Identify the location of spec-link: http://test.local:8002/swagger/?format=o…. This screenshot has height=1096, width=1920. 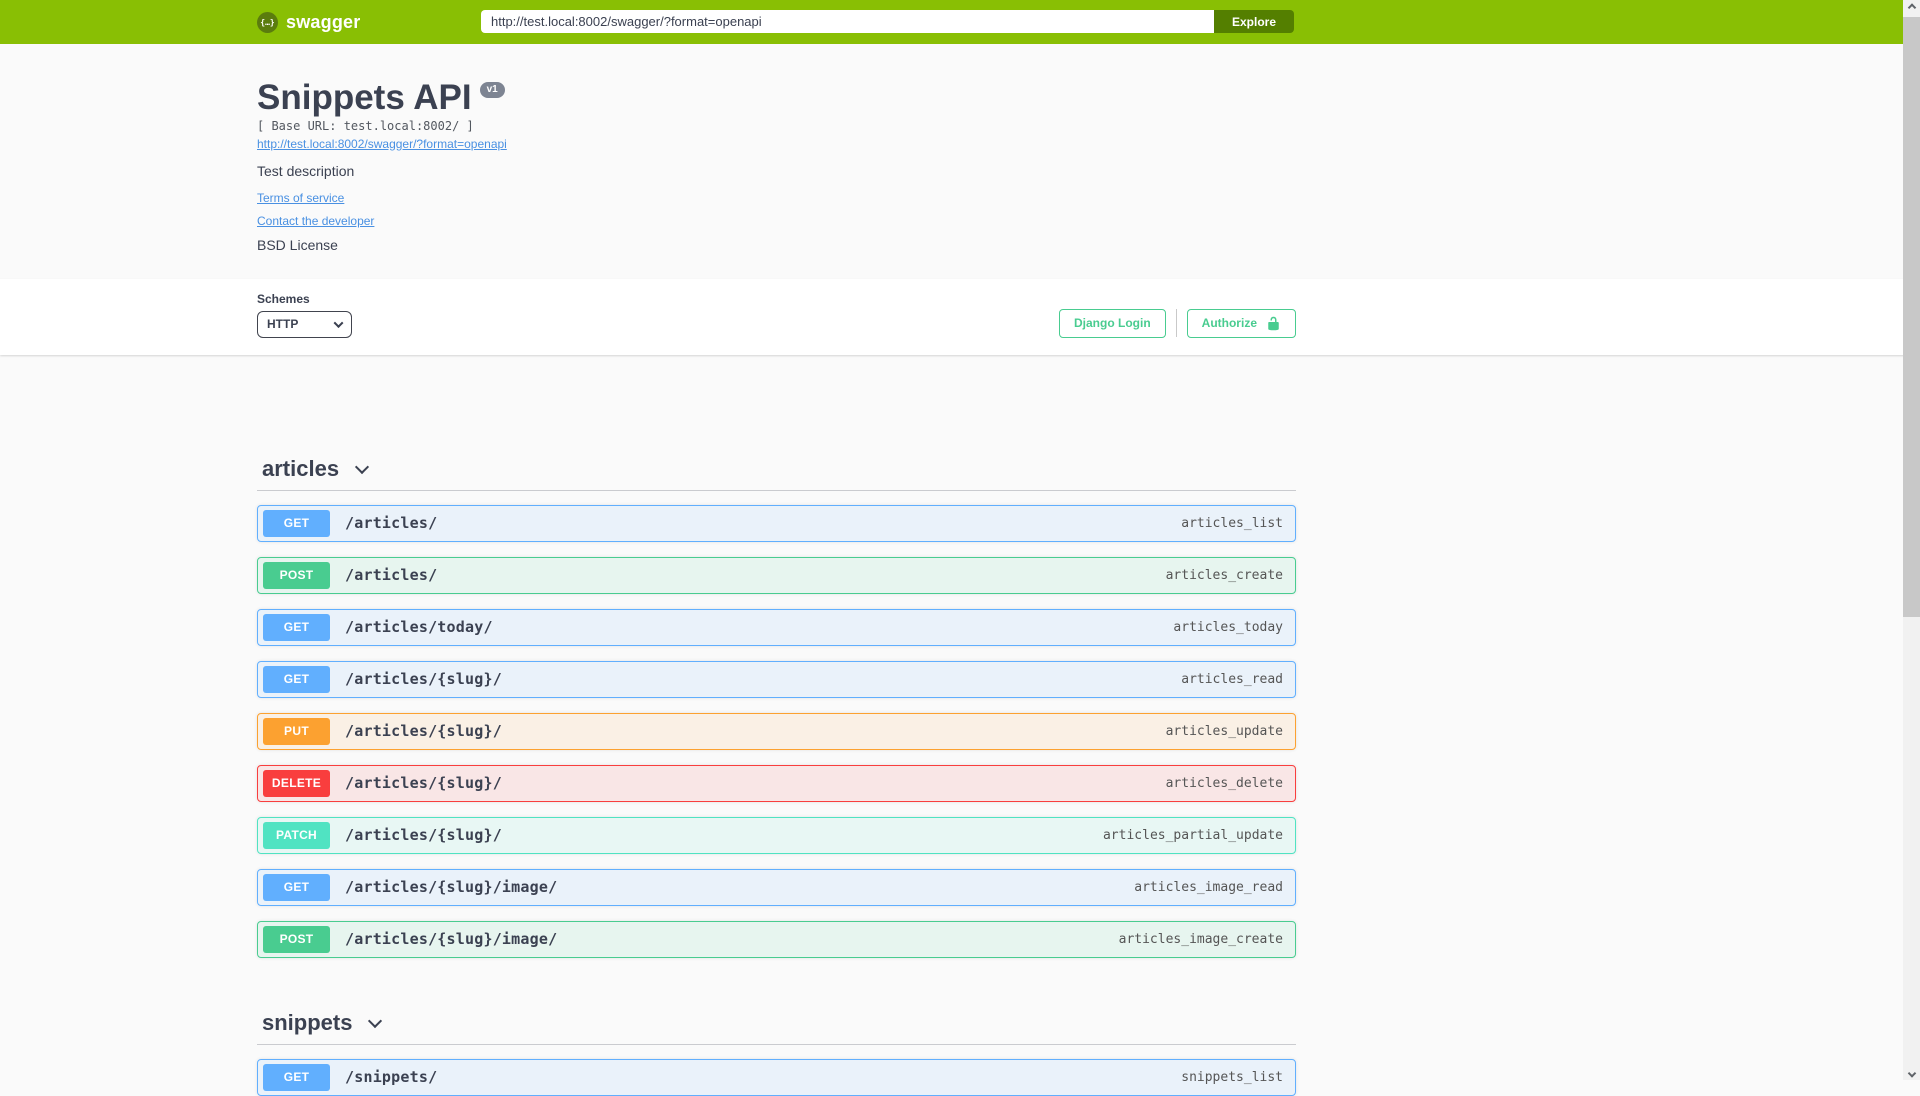
(382, 144).